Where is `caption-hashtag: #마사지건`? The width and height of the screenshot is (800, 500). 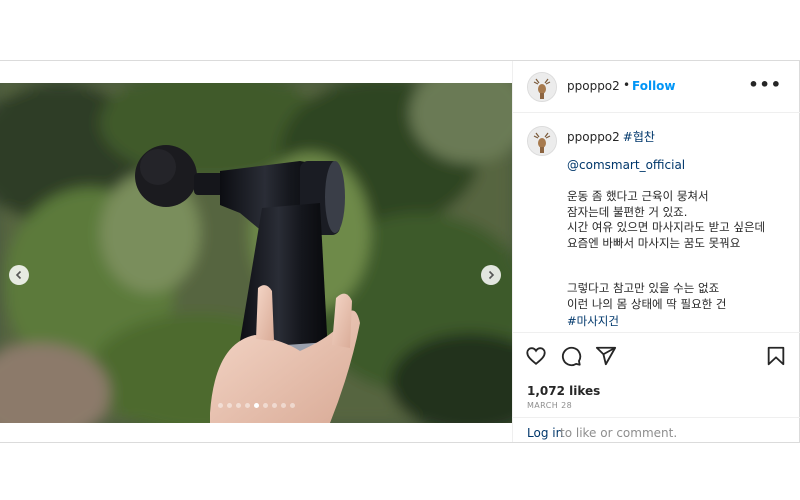 caption-hashtag: #마사지건 is located at coordinates (593, 321).